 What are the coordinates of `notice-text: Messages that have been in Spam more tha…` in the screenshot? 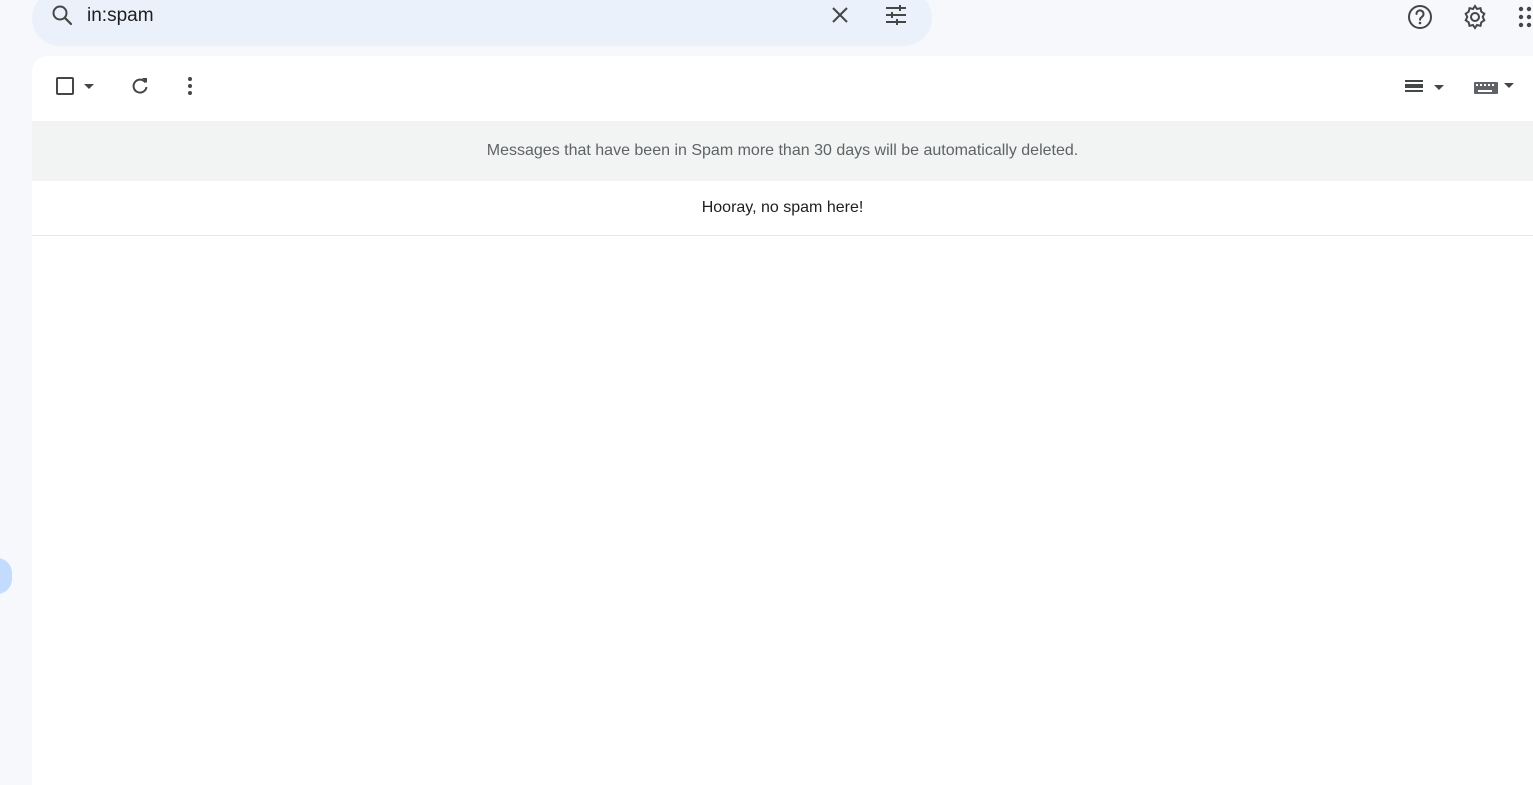 It's located at (782, 150).